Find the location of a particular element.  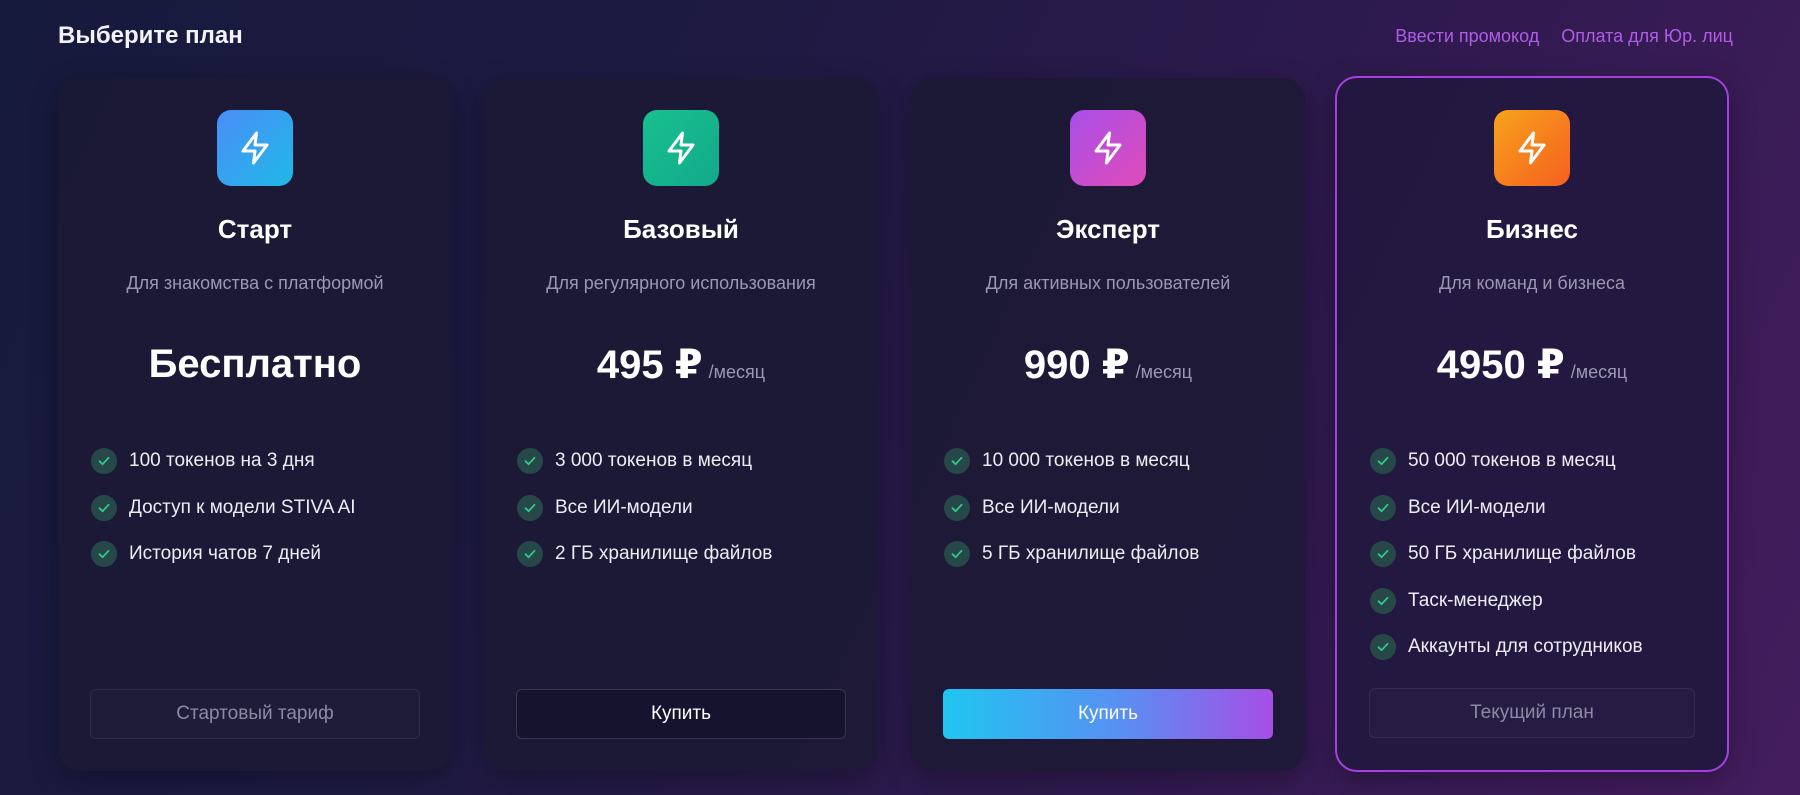

feature-item: 5 ГБ хранилище файлов is located at coordinates (1114, 554).